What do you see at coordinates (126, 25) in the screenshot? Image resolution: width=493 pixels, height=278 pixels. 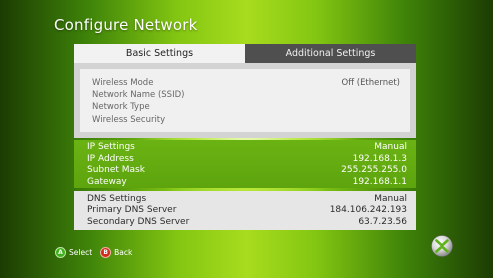 I see `page-title: Configure Network` at bounding box center [126, 25].